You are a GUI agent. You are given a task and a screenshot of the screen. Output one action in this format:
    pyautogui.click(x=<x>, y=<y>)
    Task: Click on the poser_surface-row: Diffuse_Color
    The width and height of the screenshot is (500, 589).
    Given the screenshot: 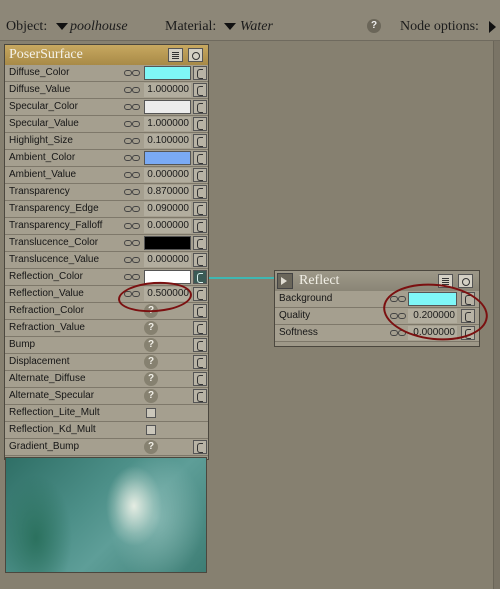 What is the action you would take?
    pyautogui.click(x=106, y=73)
    